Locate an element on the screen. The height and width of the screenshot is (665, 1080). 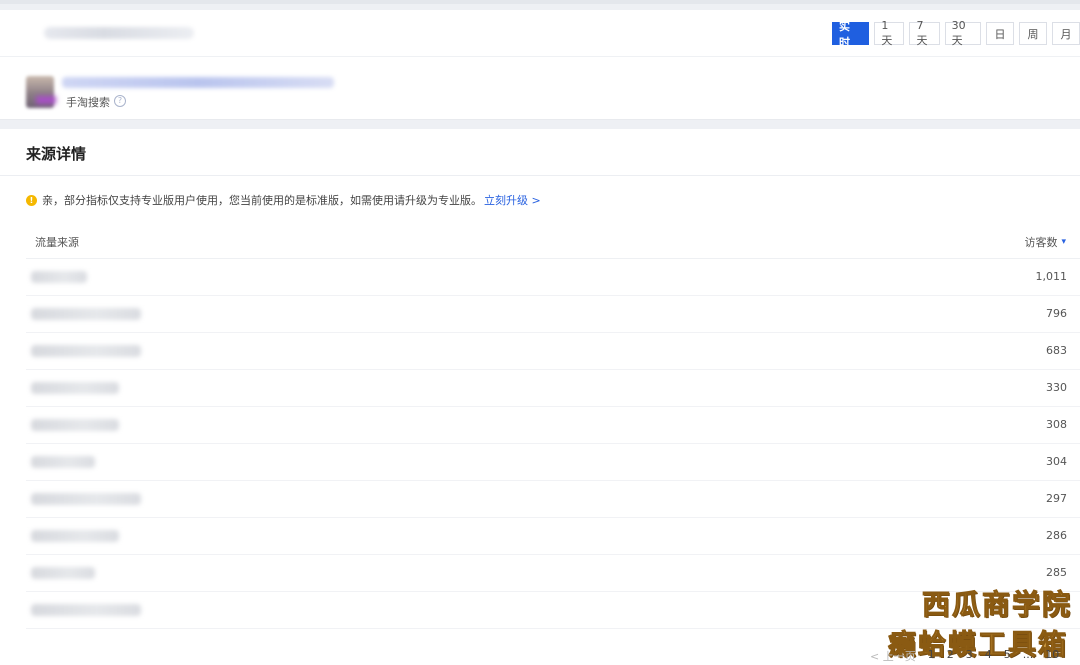
upgrade-link: 立刻升级 > is located at coordinates (512, 200).